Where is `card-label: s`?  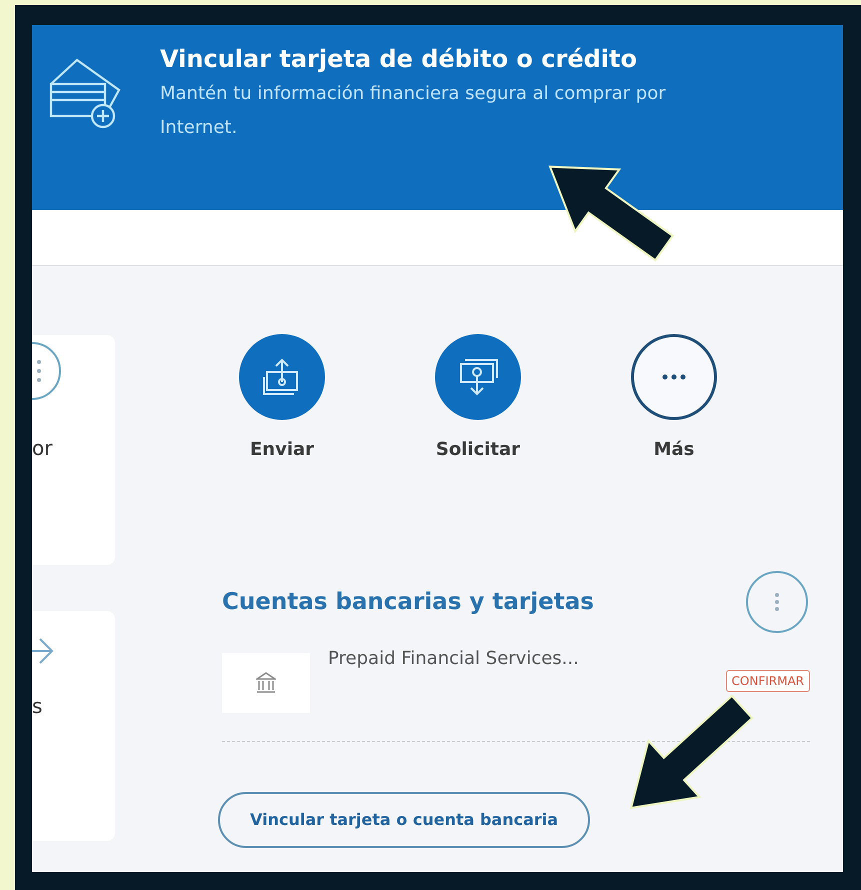
card-label: s is located at coordinates (37, 706).